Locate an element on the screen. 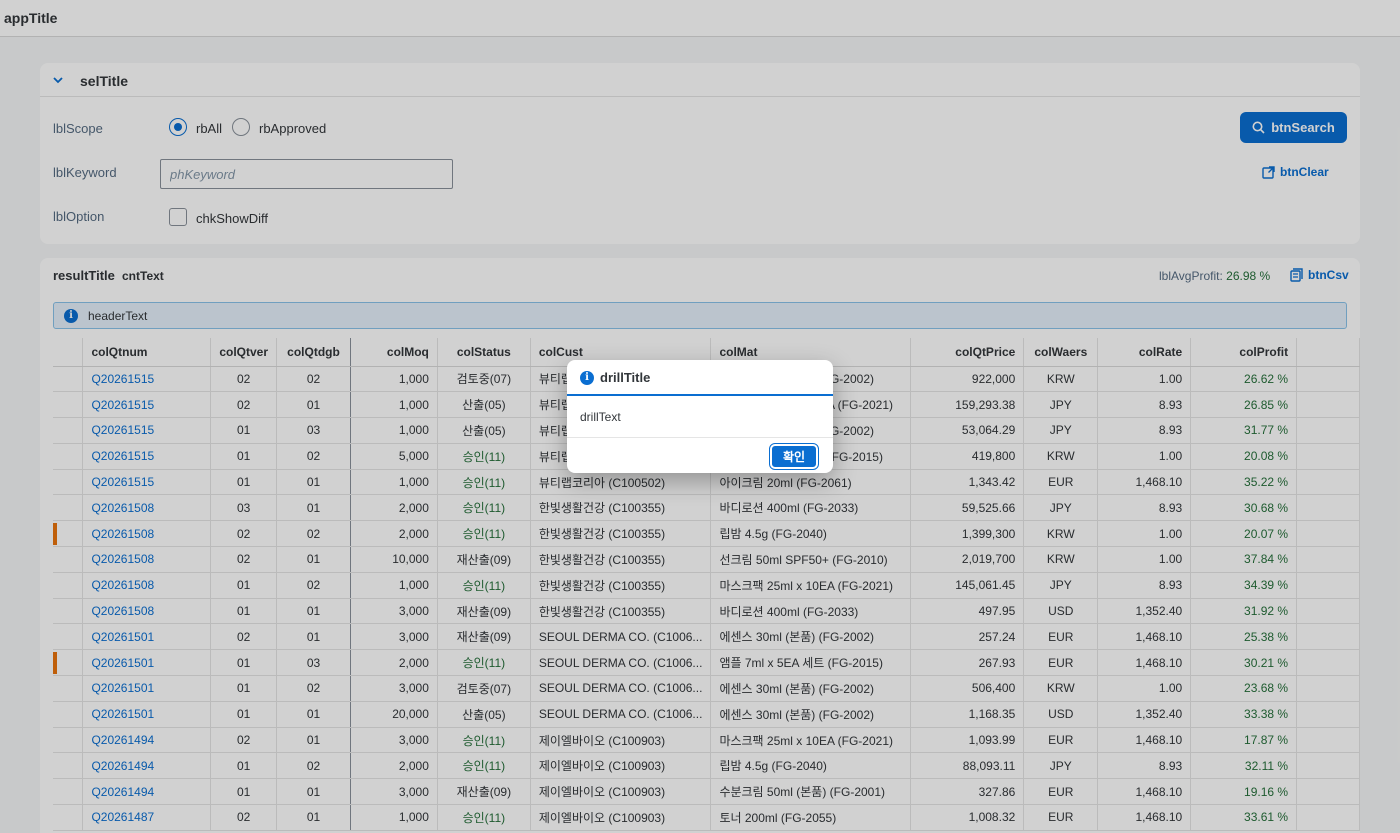 The height and width of the screenshot is (833, 1400). ok-button: 확인 is located at coordinates (794, 456).